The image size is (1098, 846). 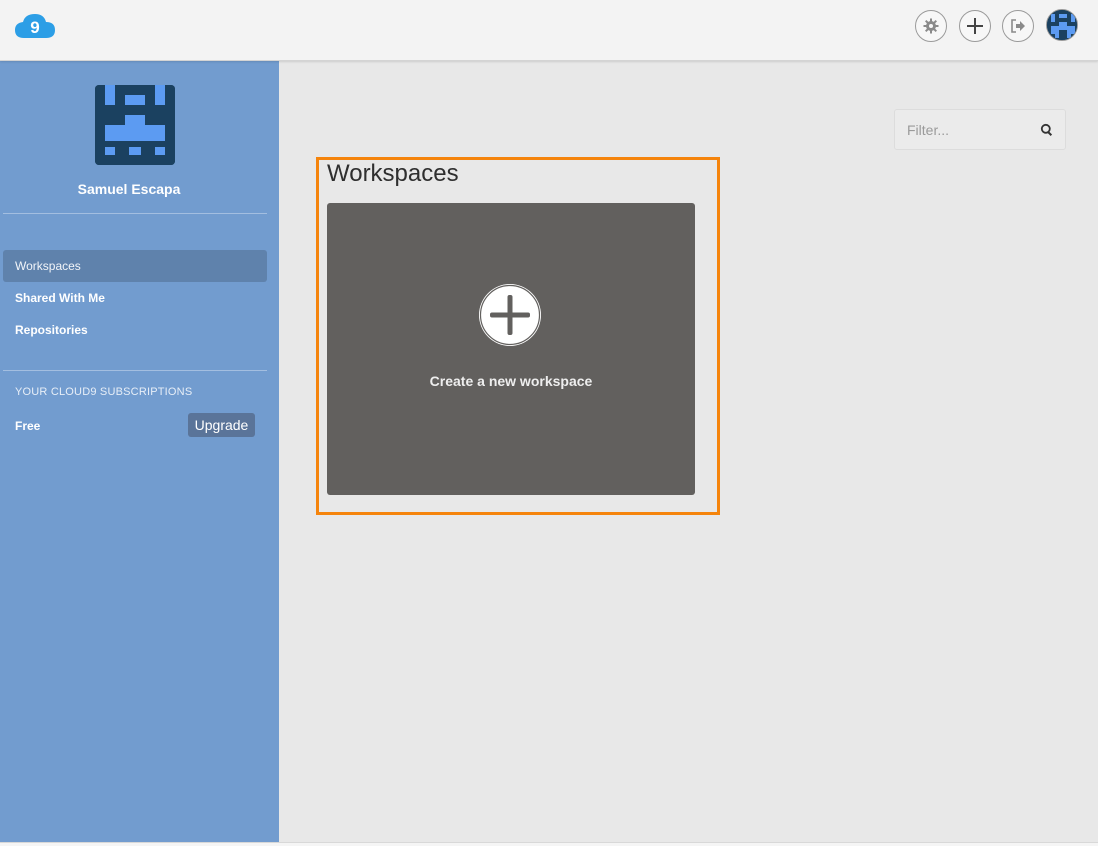 I want to click on sign-out-icon, so click(x=1018, y=26).